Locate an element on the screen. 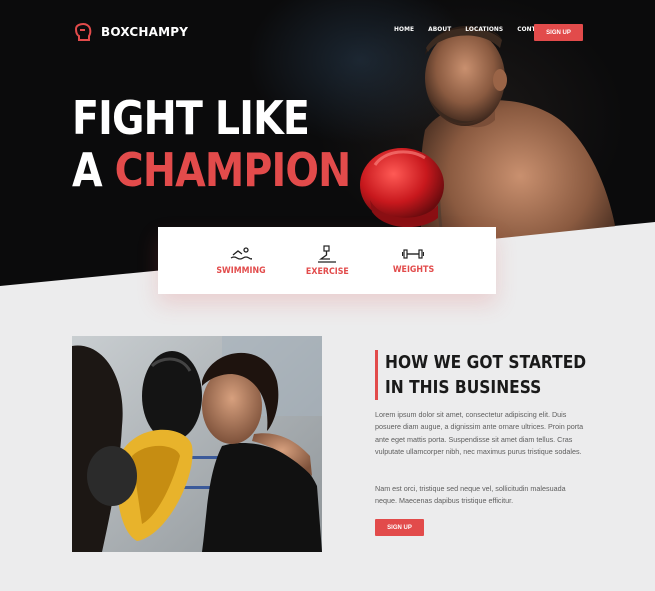 This screenshot has width=655, height=591. about-title-line2: IN THIS BUSINESS is located at coordinates (463, 387).